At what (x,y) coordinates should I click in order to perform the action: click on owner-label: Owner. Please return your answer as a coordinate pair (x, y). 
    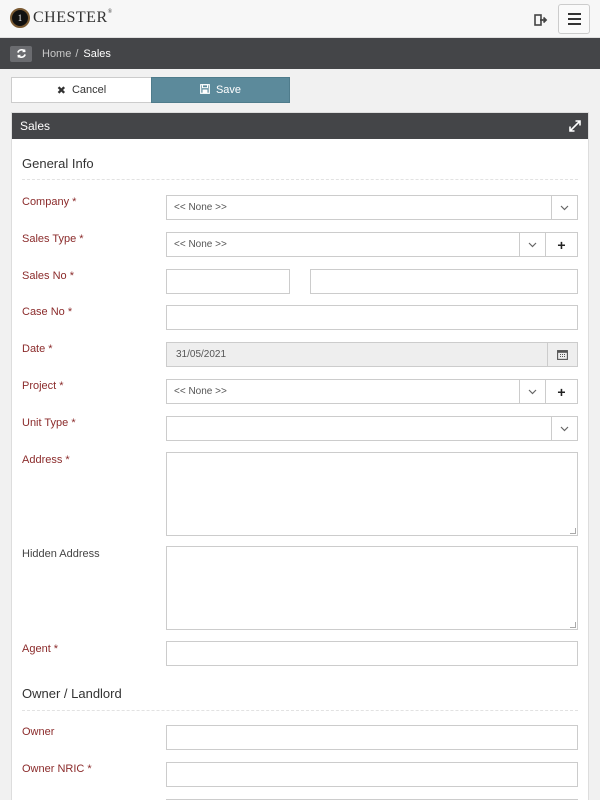
    Looking at the image, I should click on (38, 732).